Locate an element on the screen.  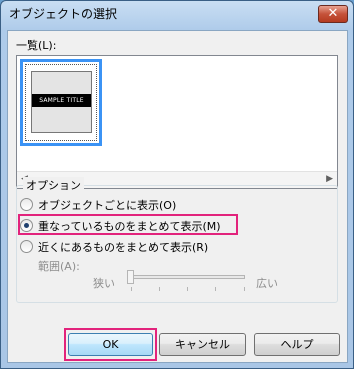
range-slider-thumb is located at coordinates (130, 277).